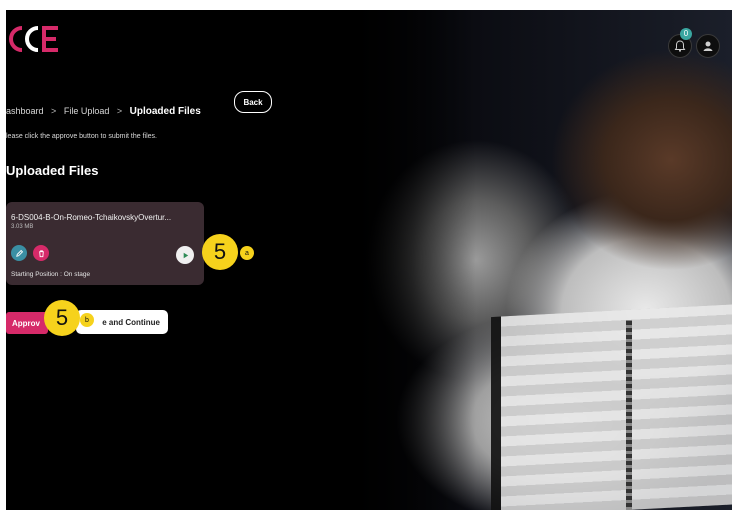 The width and height of the screenshot is (732, 515). I want to click on breadcrumb-current: Uploaded Files, so click(165, 111).